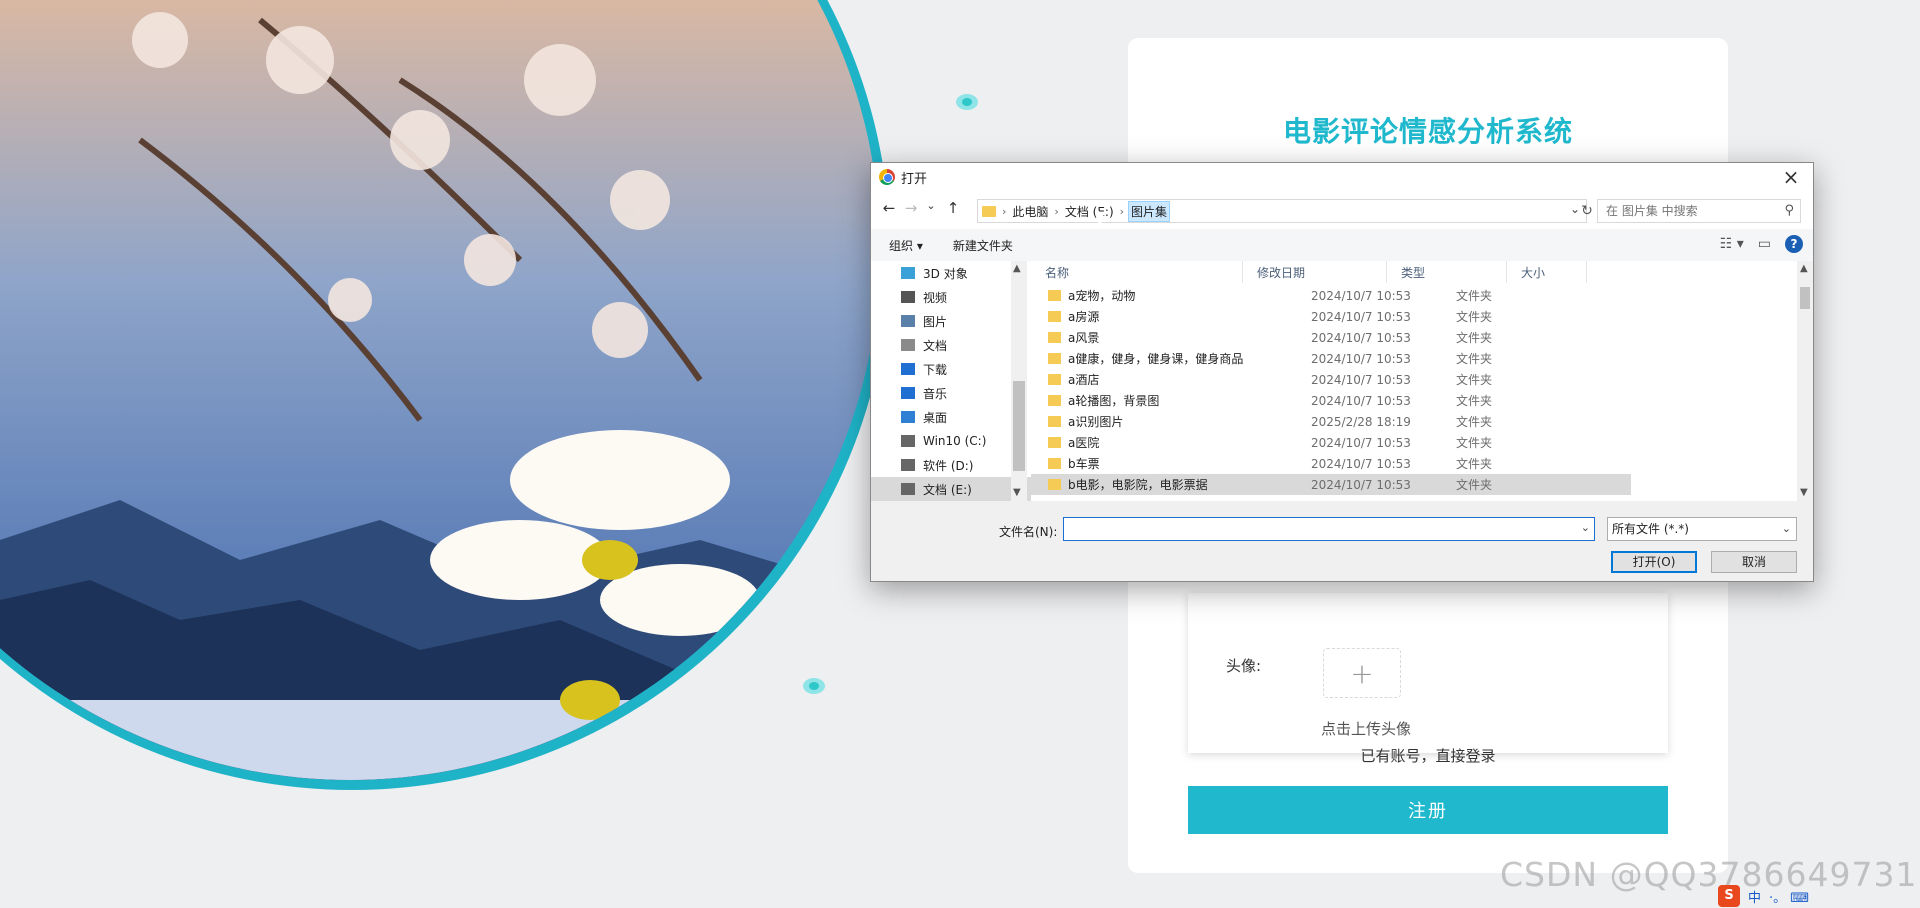  Describe the element at coordinates (1362, 673) in the screenshot. I see `avatar-upload-button: +` at that location.